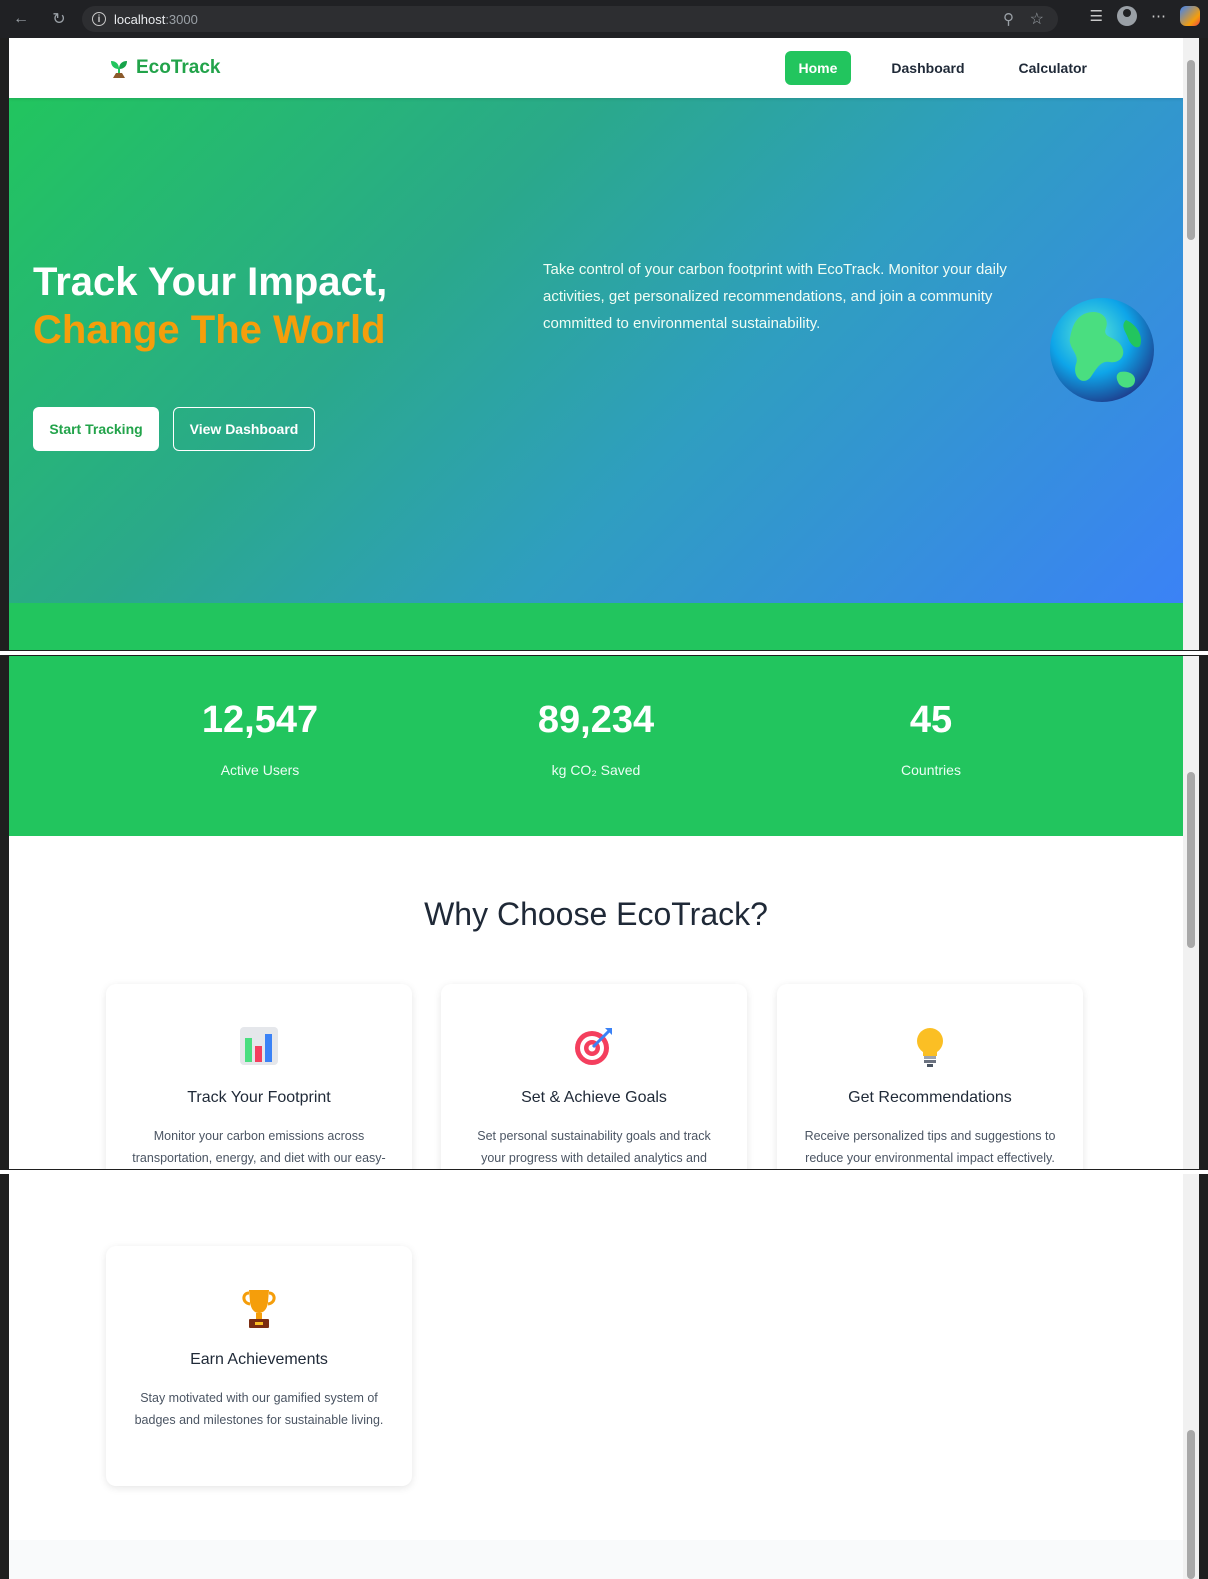  I want to click on stat-value: 45, so click(931, 720).